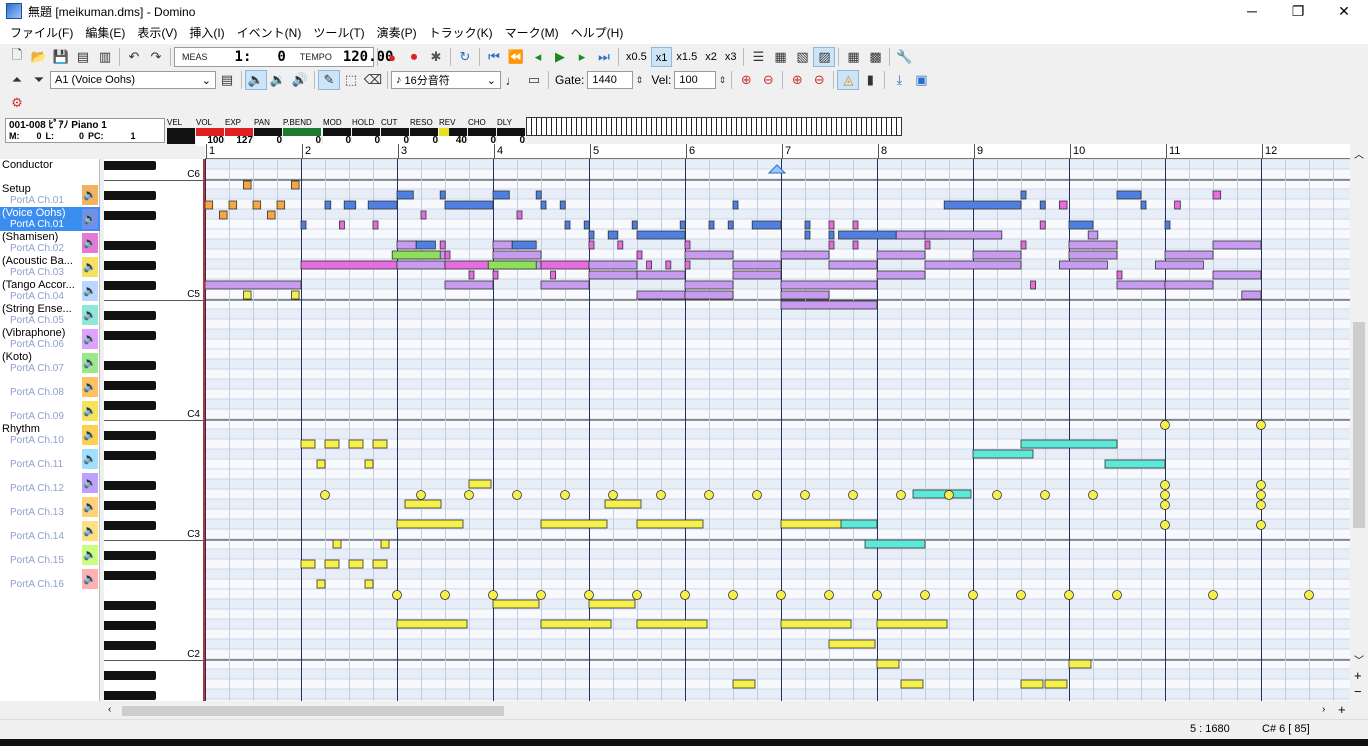  Describe the element at coordinates (50, 531) in the screenshot. I see `track-row: PortA Ch.14 🔈` at that location.